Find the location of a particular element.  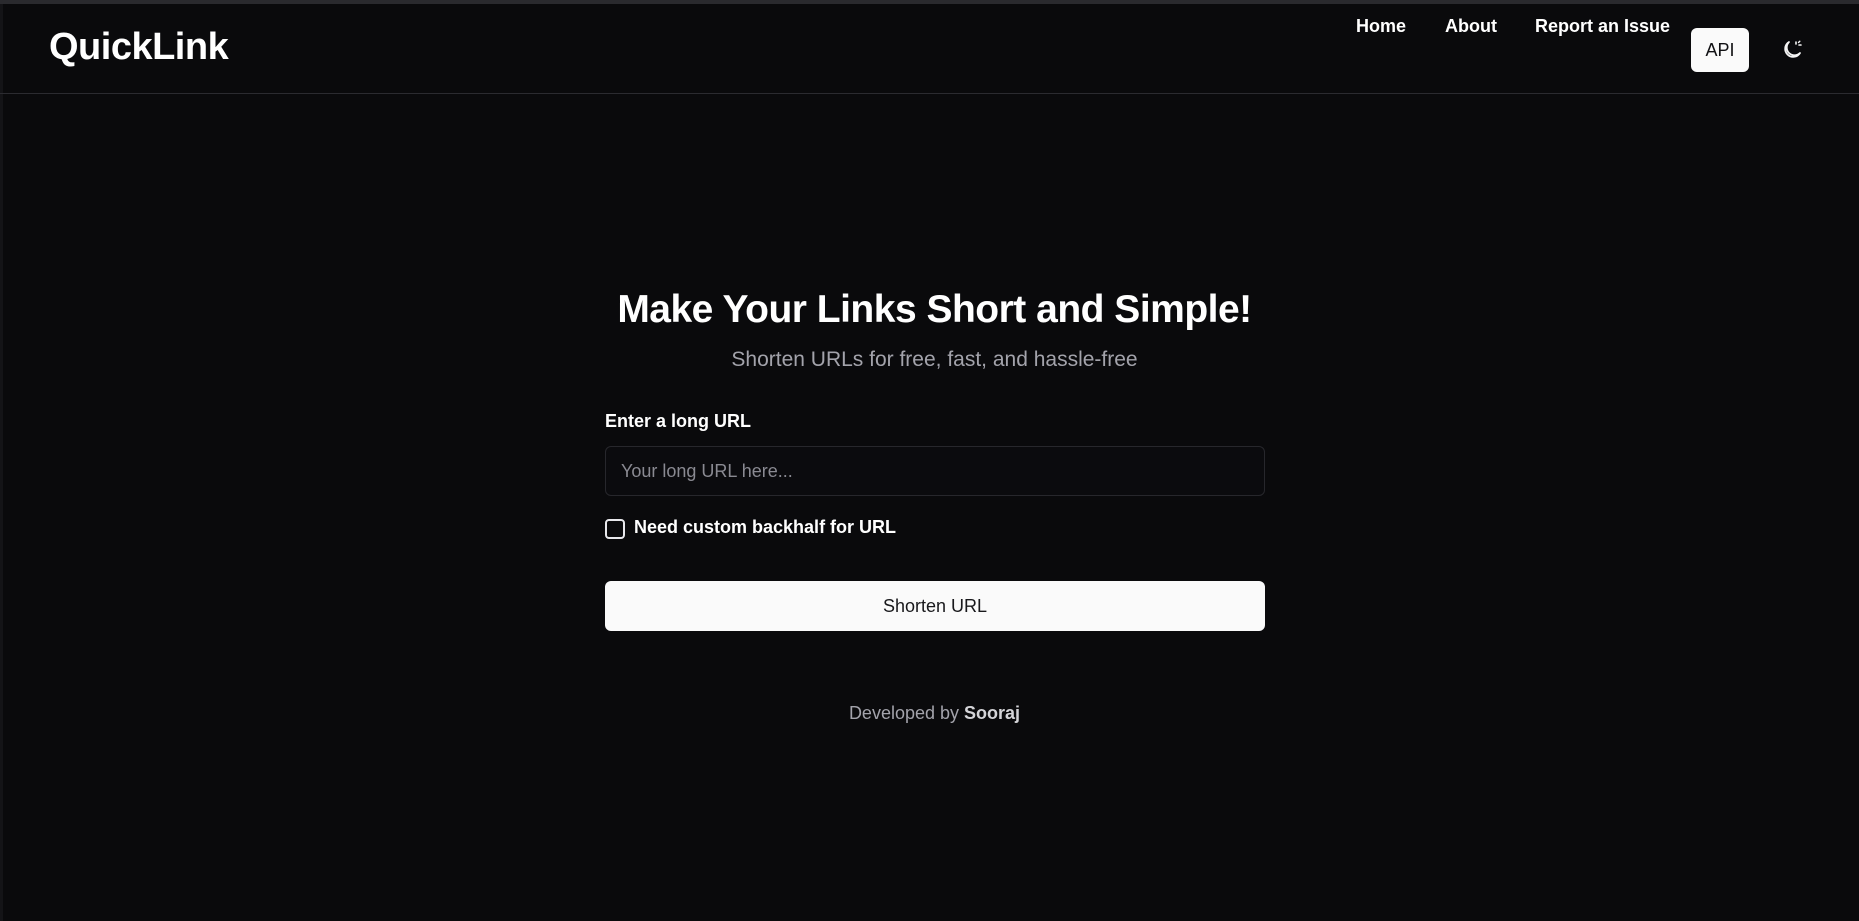

left-border is located at coordinates (1, 462).